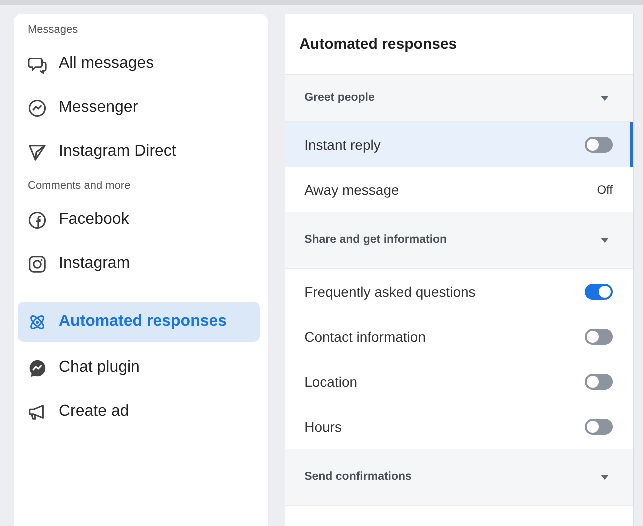 This screenshot has width=643, height=526. Describe the element at coordinates (331, 382) in the screenshot. I see `setting-label: Location` at that location.